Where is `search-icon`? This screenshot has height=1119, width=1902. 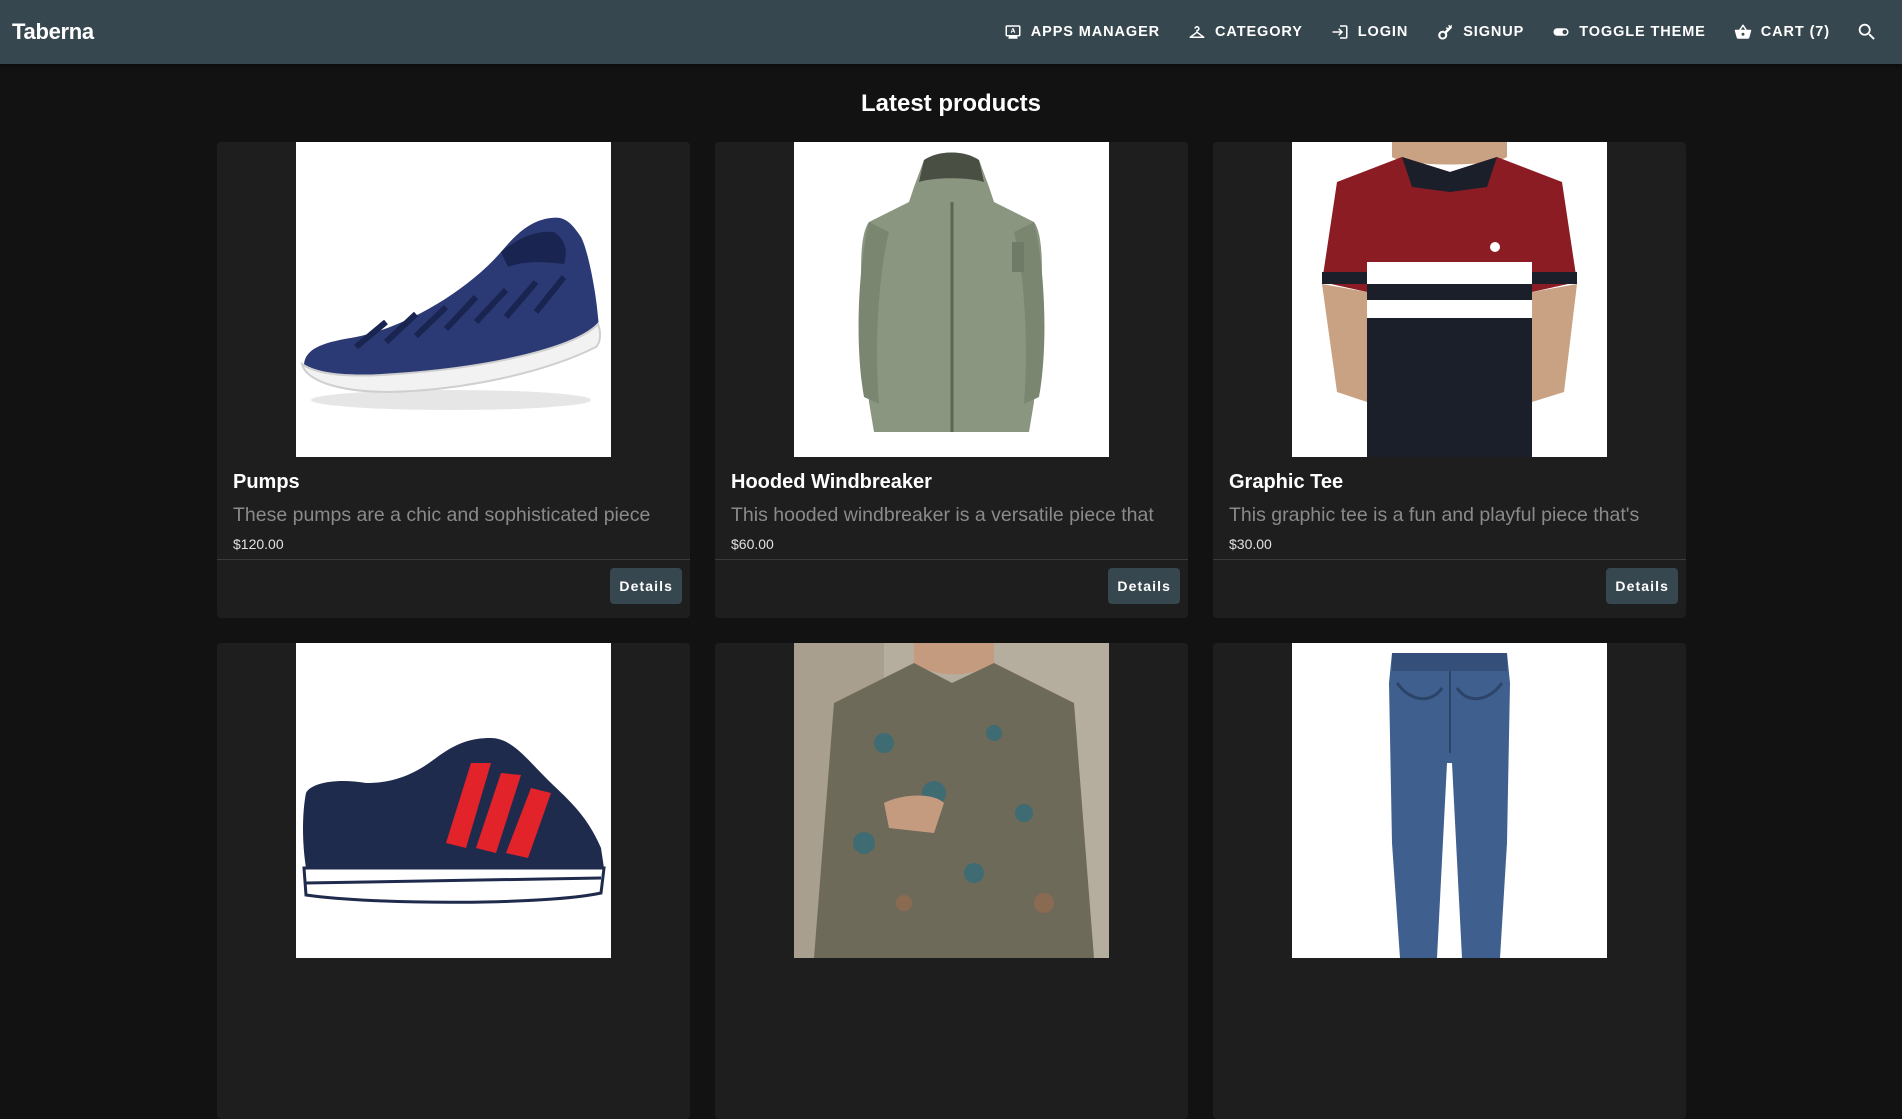
search-icon is located at coordinates (1866, 31).